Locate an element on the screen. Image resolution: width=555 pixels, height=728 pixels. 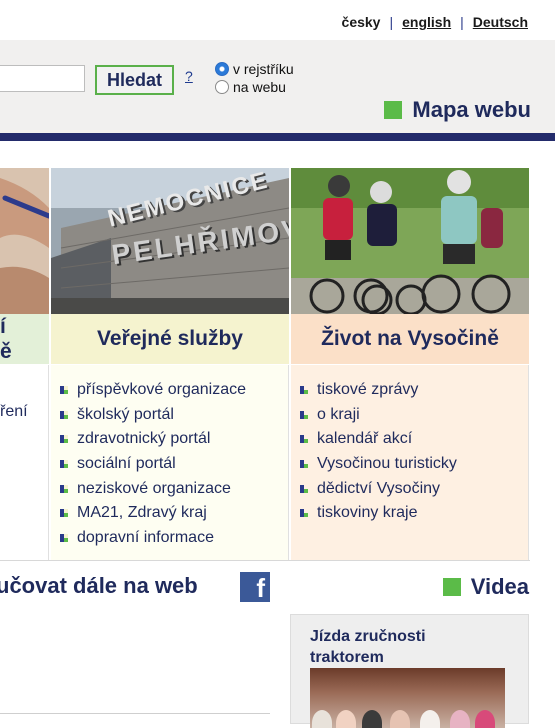
list-item: MA21, Zdravý kraj is located at coordinates (174, 513).